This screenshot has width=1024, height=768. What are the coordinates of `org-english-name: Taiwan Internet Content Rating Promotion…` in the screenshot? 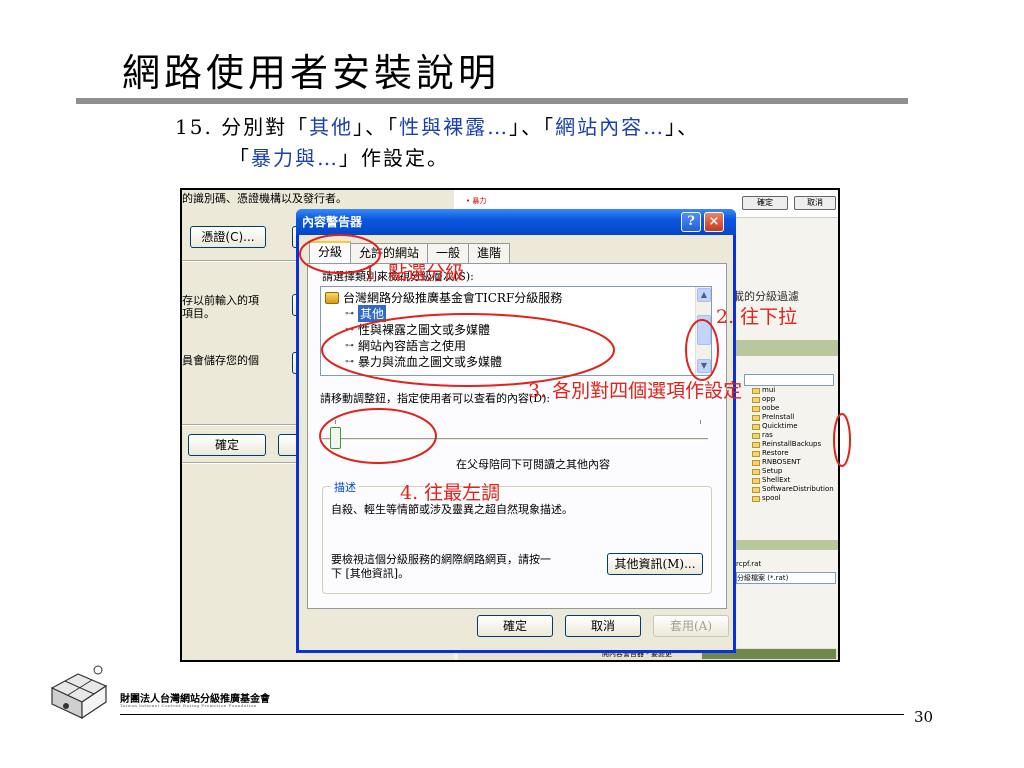 It's located at (188, 705).